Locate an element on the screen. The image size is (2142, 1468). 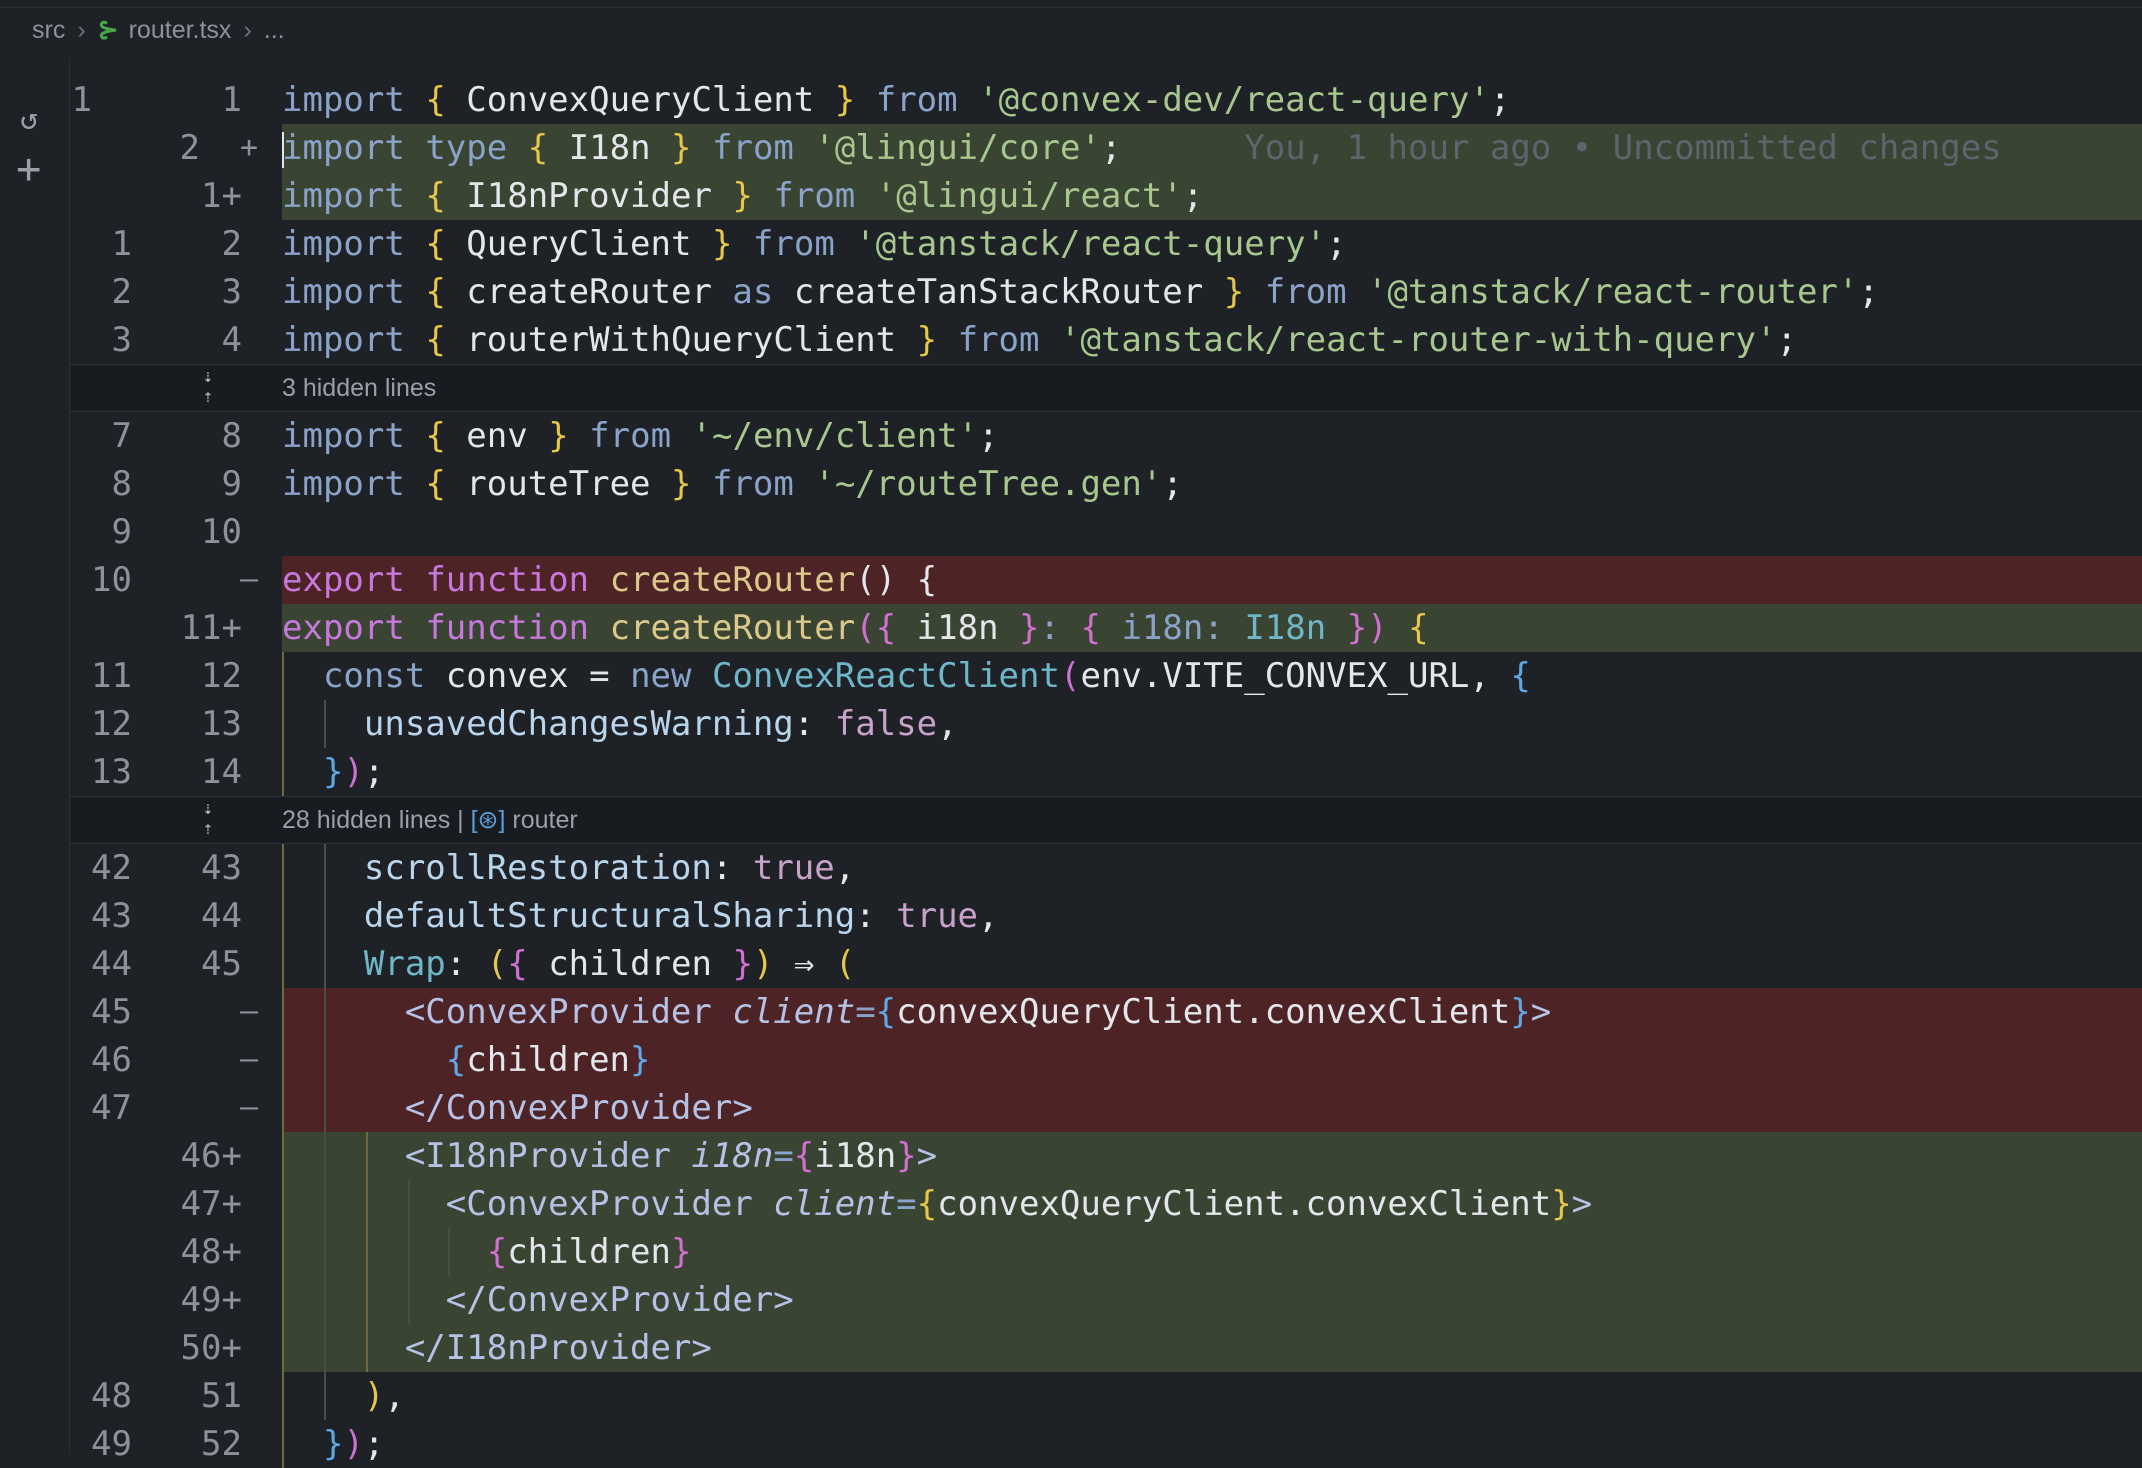
old-line-number: 43 is located at coordinates (111, 916).